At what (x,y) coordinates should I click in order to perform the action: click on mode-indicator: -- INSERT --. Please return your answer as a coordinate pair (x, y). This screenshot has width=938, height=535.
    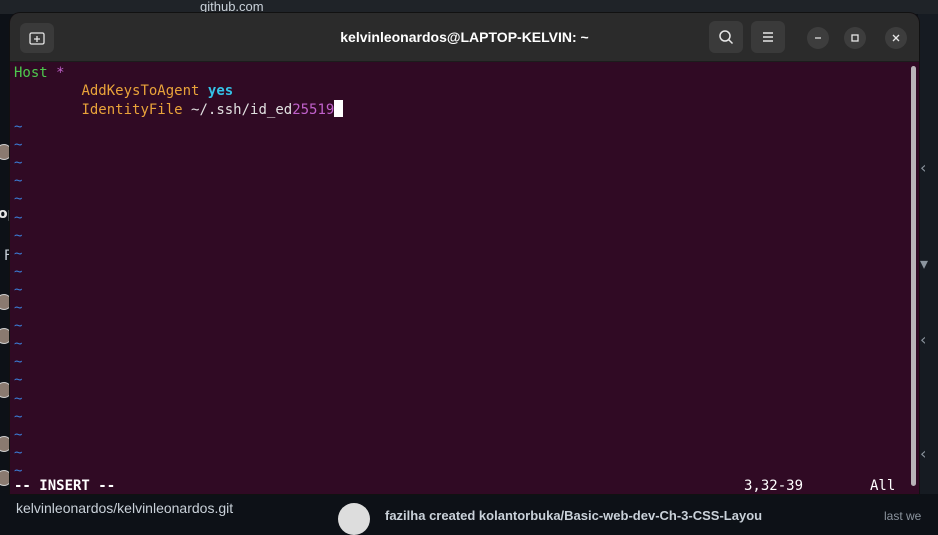
    Looking at the image, I should click on (65, 486).